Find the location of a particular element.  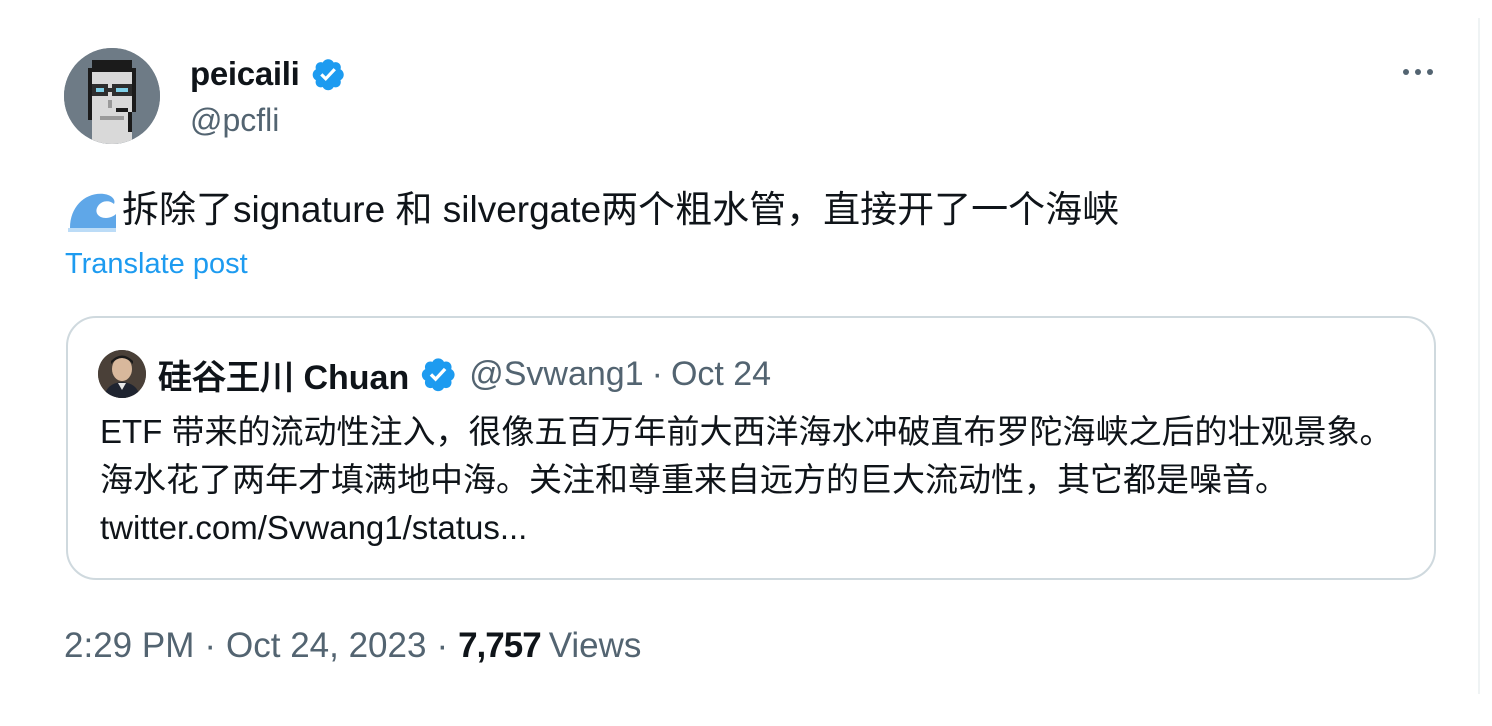

views-count: 7,757 is located at coordinates (500, 646).